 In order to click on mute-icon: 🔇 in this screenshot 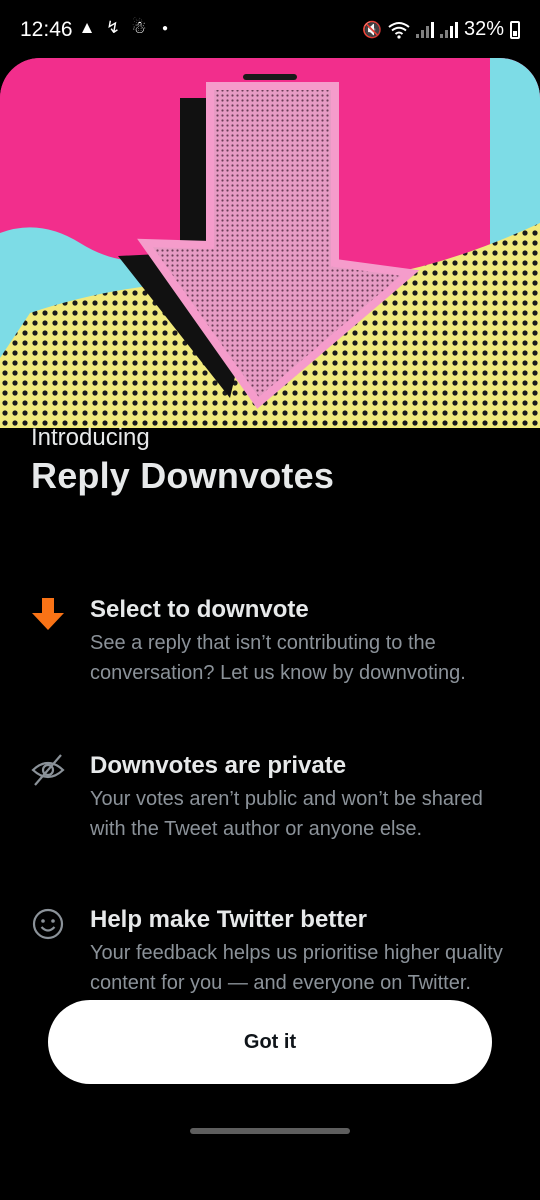, I will do `click(372, 30)`.